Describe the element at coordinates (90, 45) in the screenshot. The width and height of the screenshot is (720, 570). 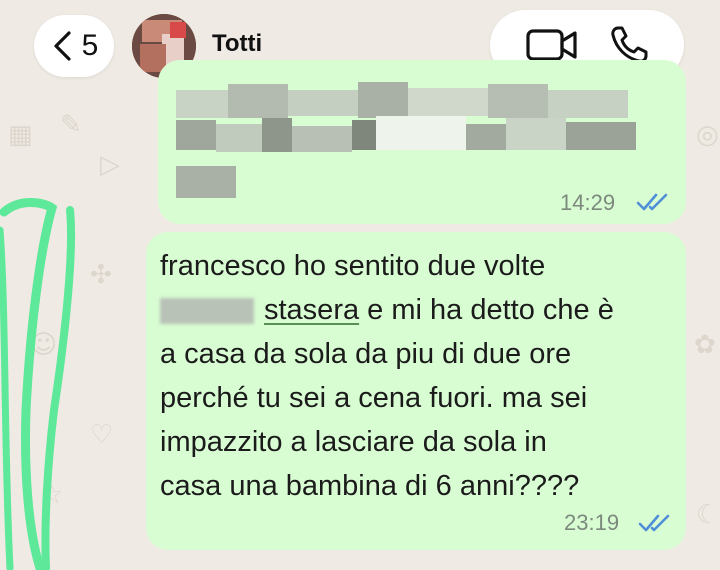
I see `unread-count: 5` at that location.